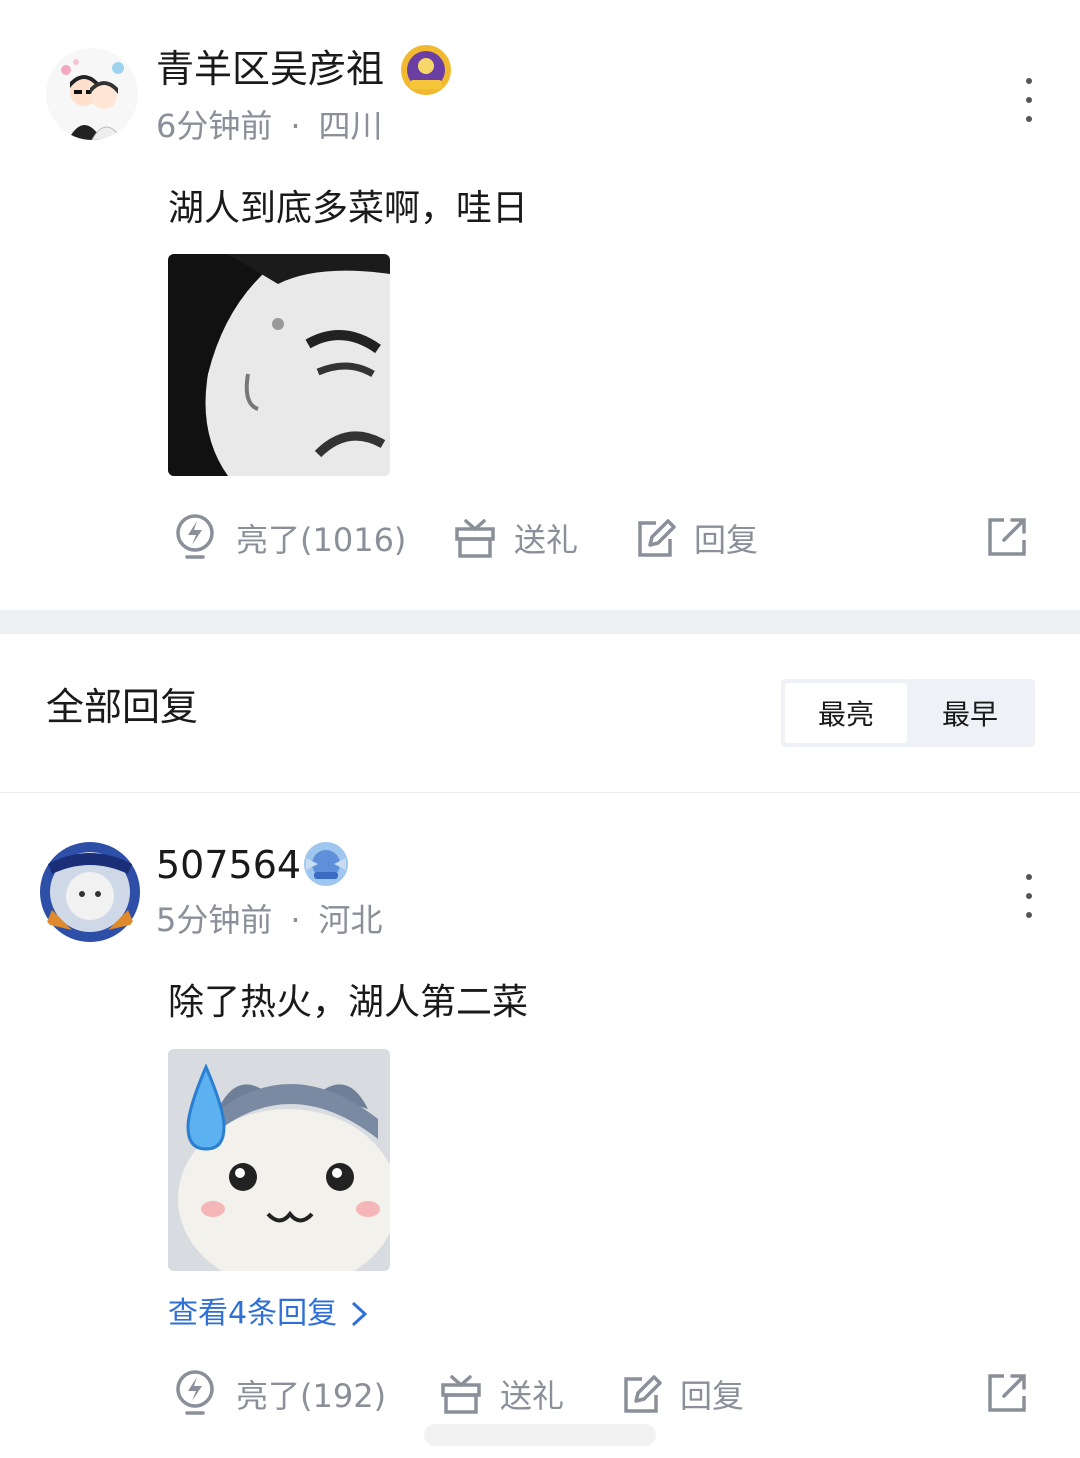  Describe the element at coordinates (122, 707) in the screenshot. I see `all-replies-title: 全部回复` at that location.